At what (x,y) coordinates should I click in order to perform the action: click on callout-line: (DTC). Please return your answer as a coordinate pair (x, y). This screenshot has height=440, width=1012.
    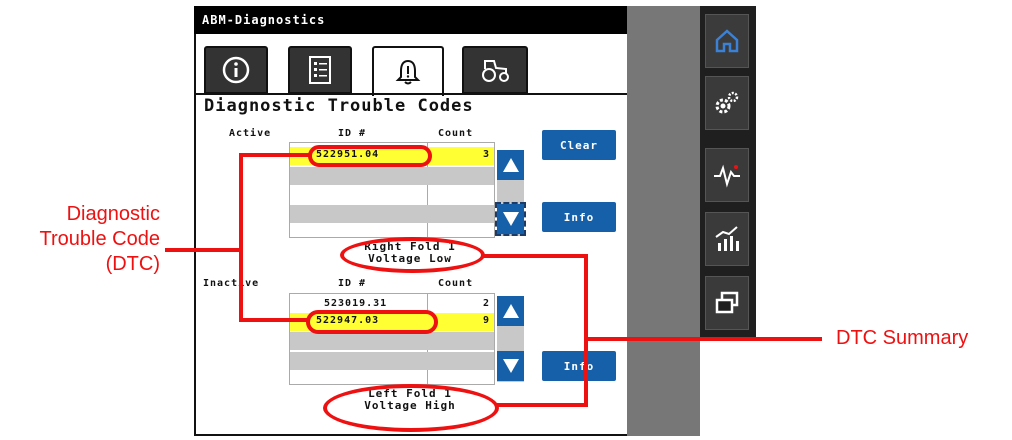
    Looking at the image, I should click on (132, 264).